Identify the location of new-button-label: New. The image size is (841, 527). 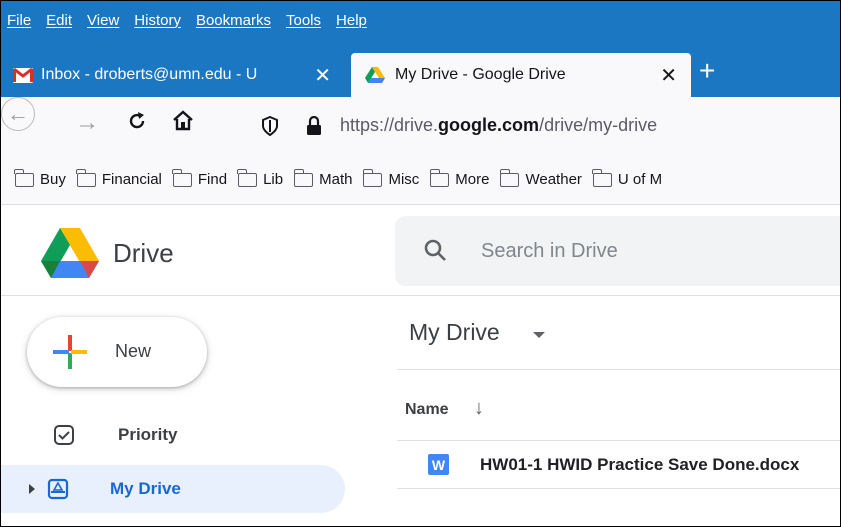
(133, 351).